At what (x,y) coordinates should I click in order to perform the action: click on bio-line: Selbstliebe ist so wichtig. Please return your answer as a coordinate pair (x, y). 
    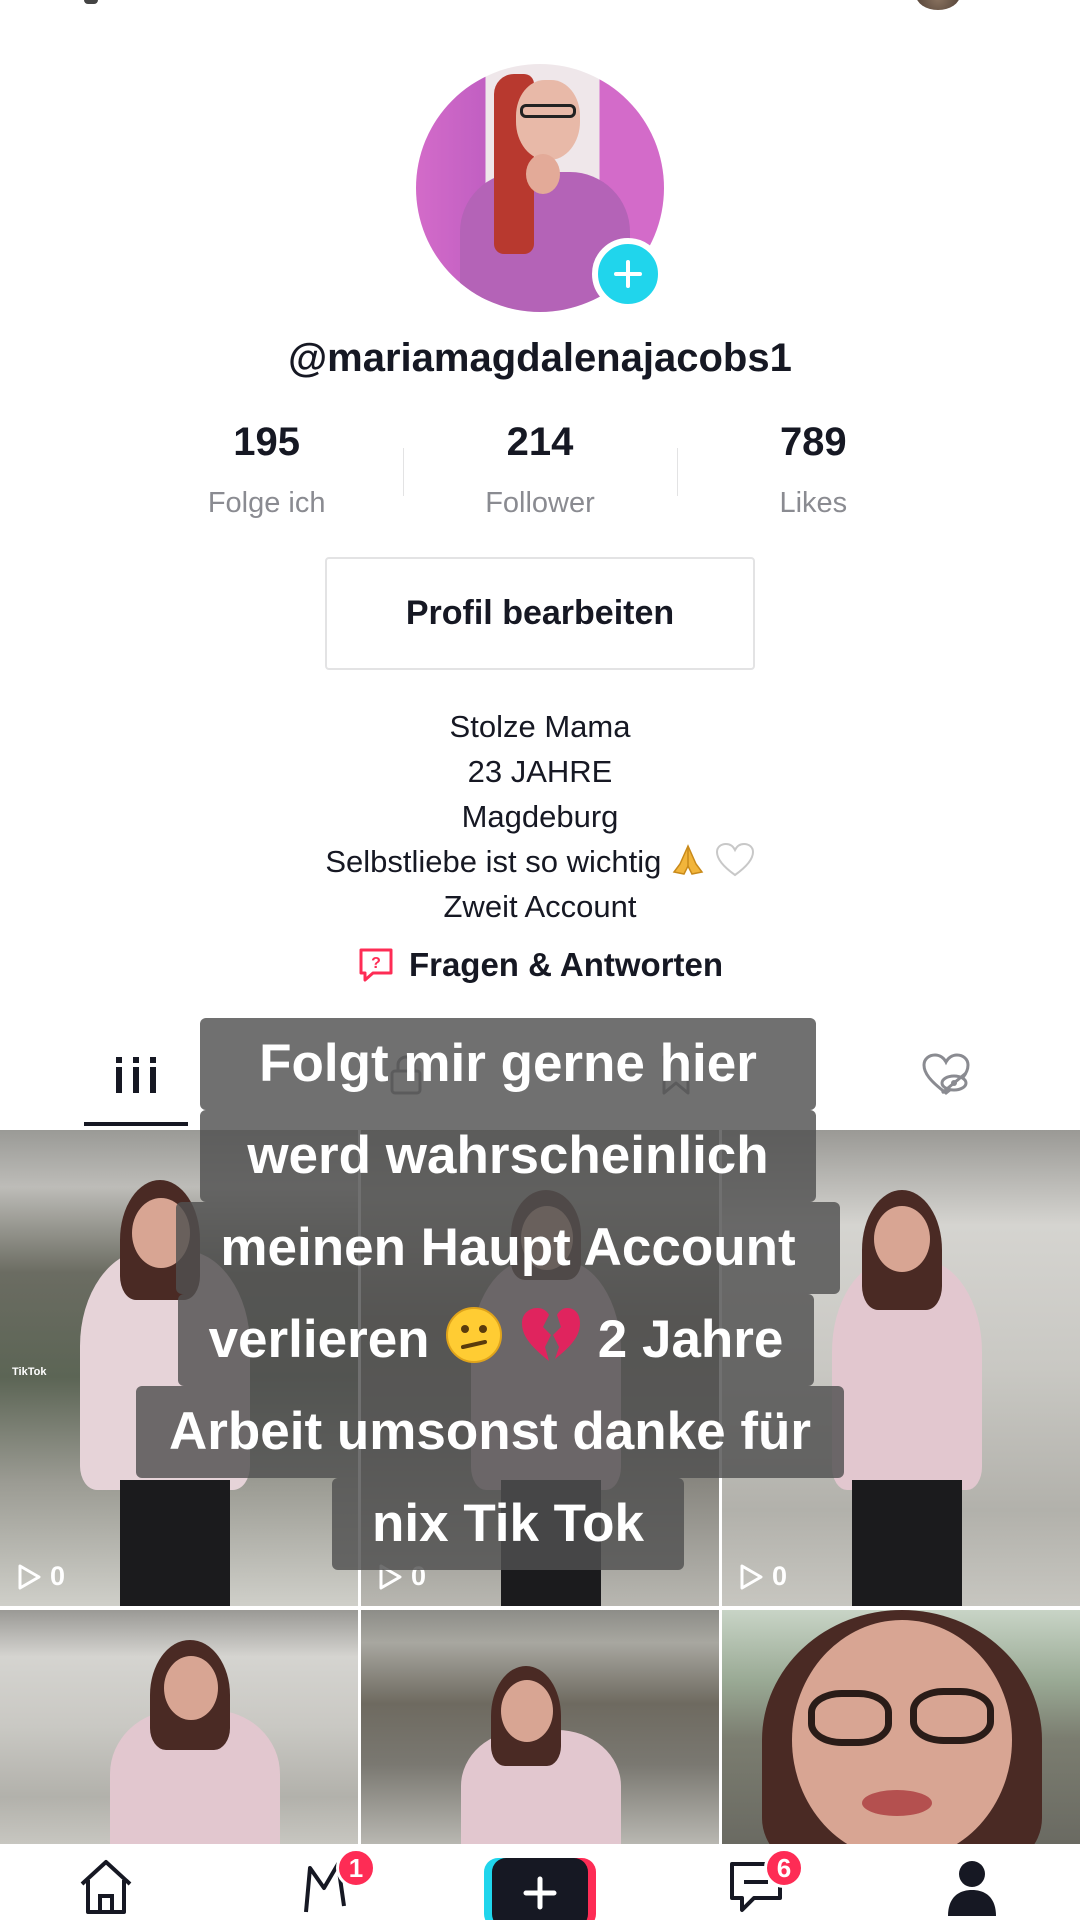
    Looking at the image, I should click on (493, 861).